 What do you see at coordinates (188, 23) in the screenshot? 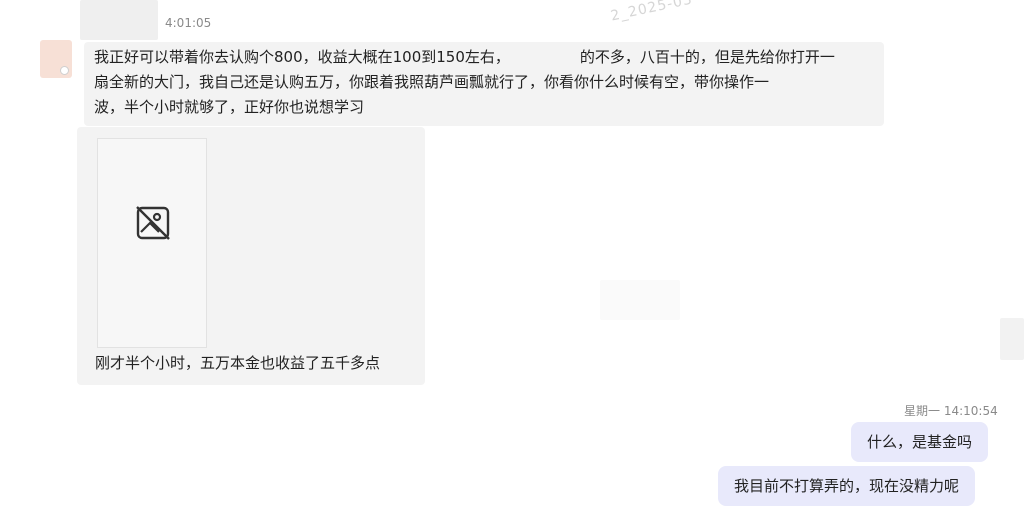
I see `incoming-timestamp: 4:01:05` at bounding box center [188, 23].